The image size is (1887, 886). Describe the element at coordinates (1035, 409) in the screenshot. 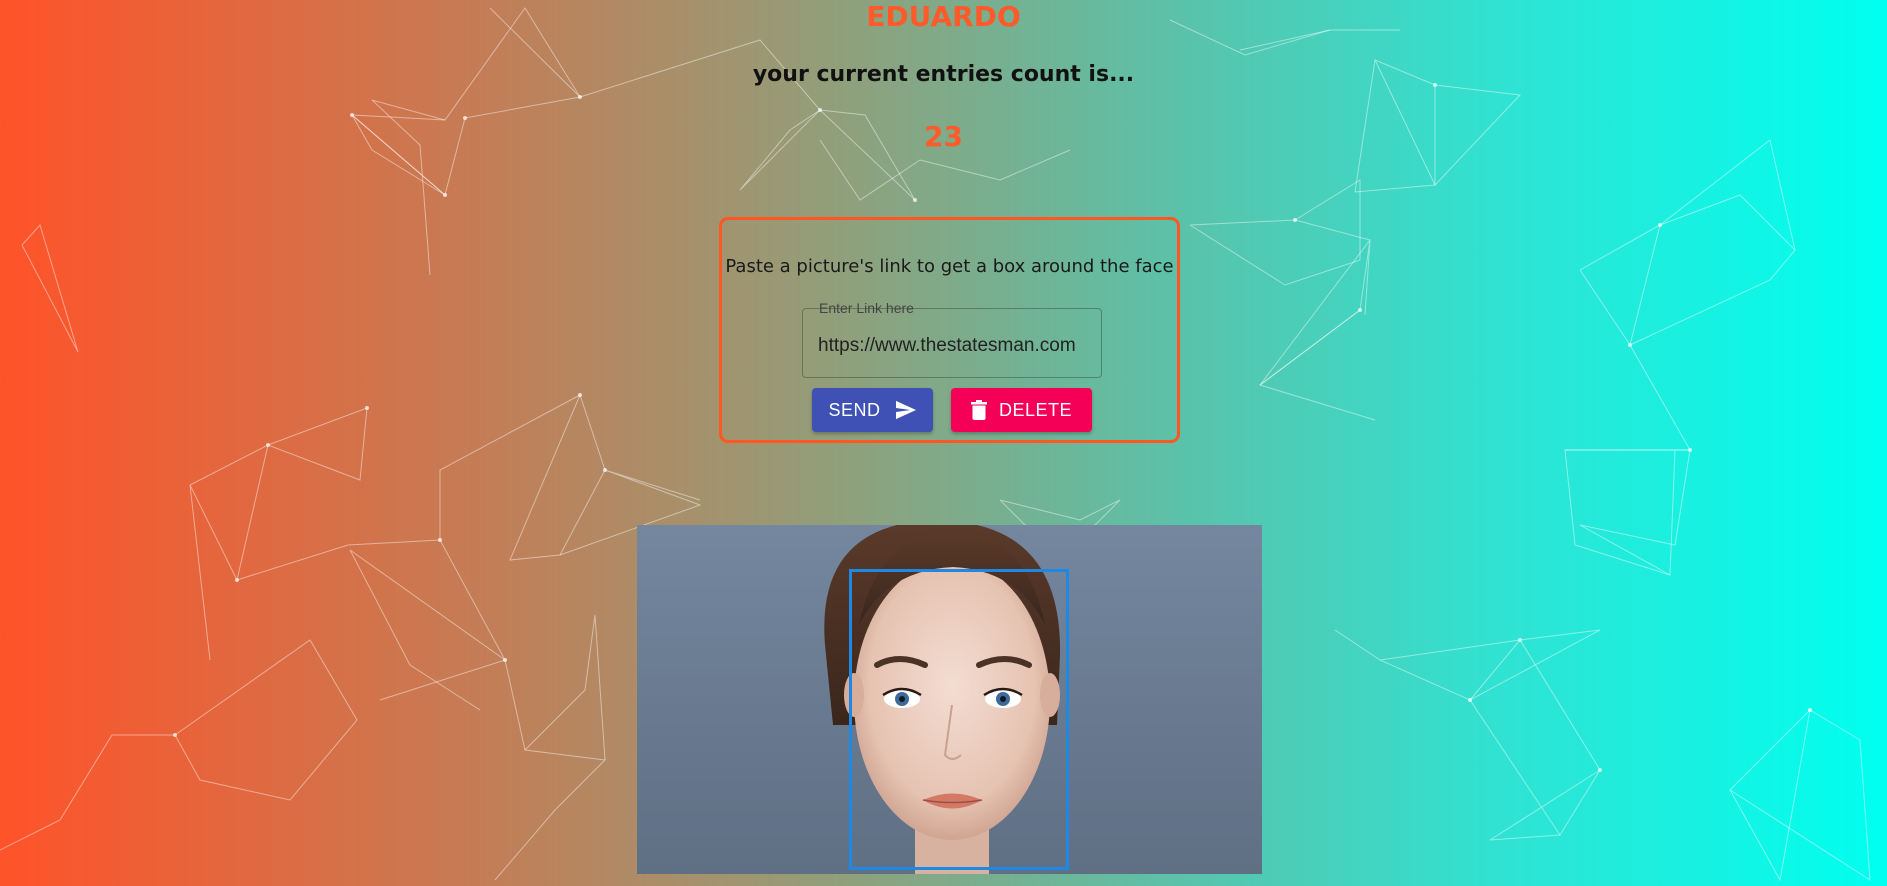

I see `delete-button-label: DELETE` at that location.